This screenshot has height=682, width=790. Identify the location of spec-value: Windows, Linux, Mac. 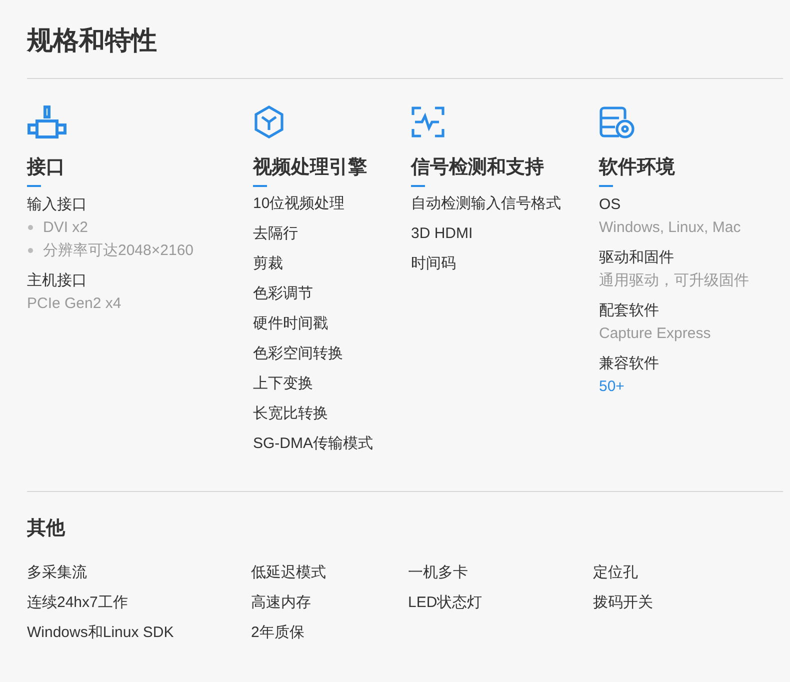
(670, 228).